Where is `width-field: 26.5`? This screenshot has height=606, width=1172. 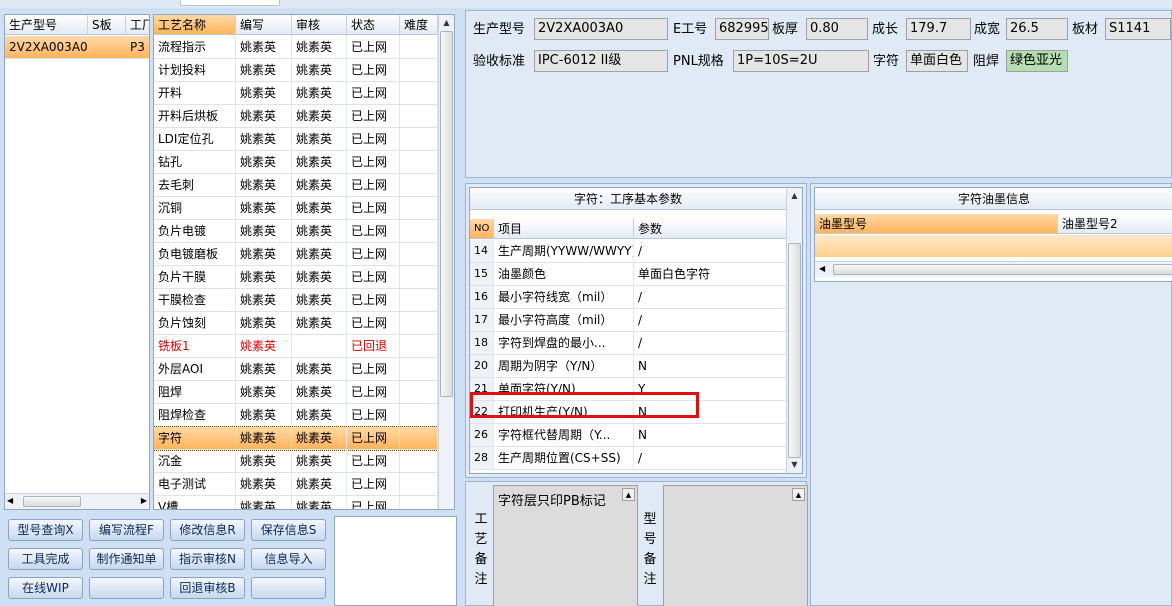
width-field: 26.5 is located at coordinates (1037, 29).